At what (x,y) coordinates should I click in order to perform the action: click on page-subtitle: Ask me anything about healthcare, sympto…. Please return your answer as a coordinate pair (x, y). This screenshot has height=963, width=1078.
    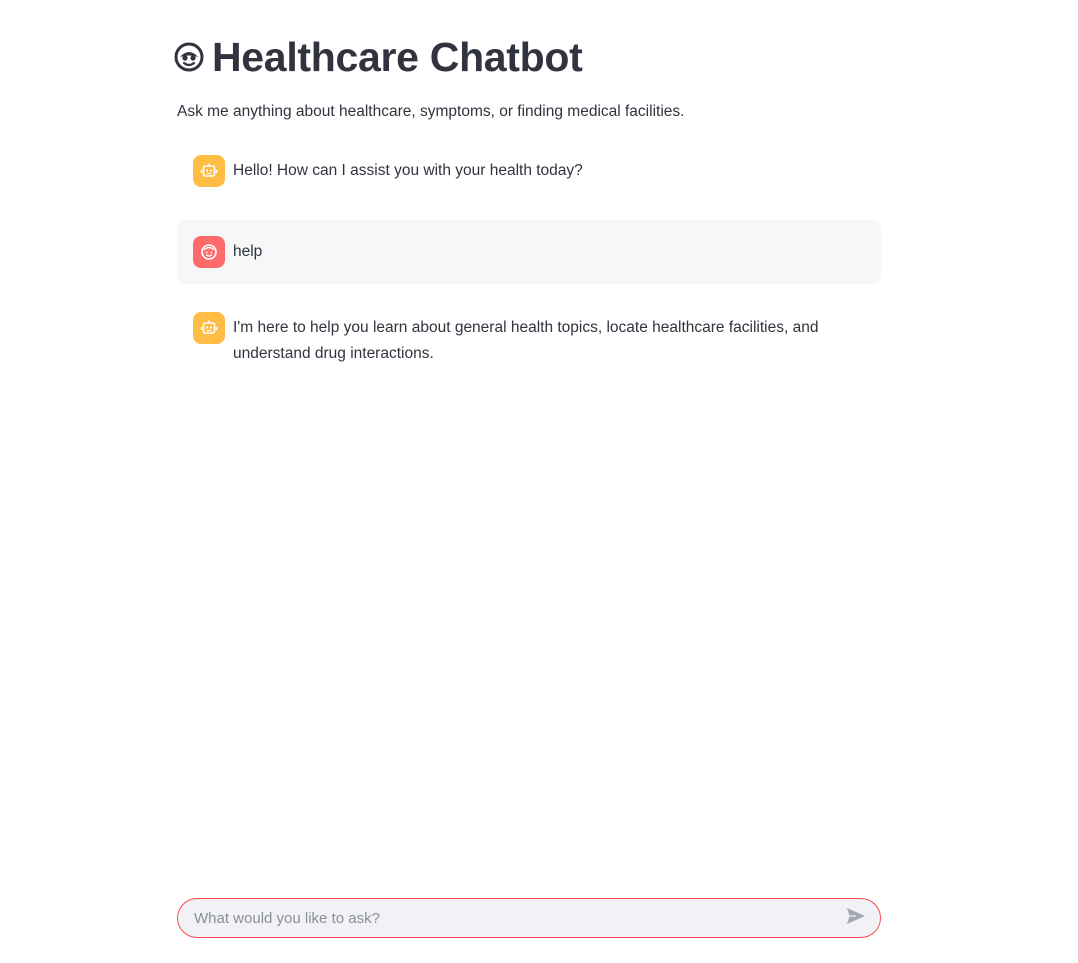
    Looking at the image, I should click on (431, 111).